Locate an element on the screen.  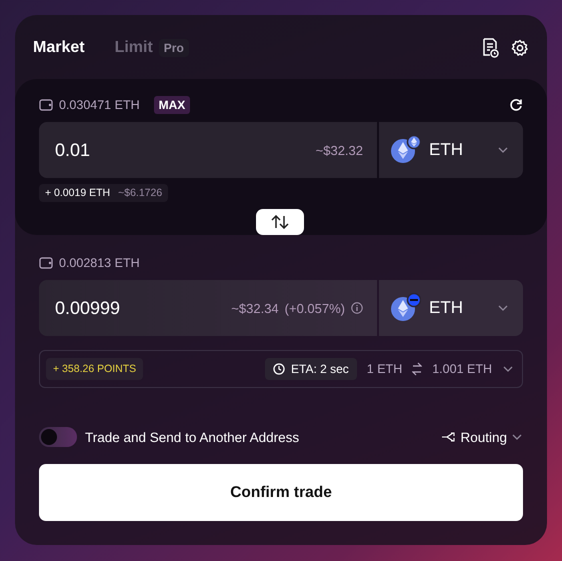
settings-icon is located at coordinates (520, 48).